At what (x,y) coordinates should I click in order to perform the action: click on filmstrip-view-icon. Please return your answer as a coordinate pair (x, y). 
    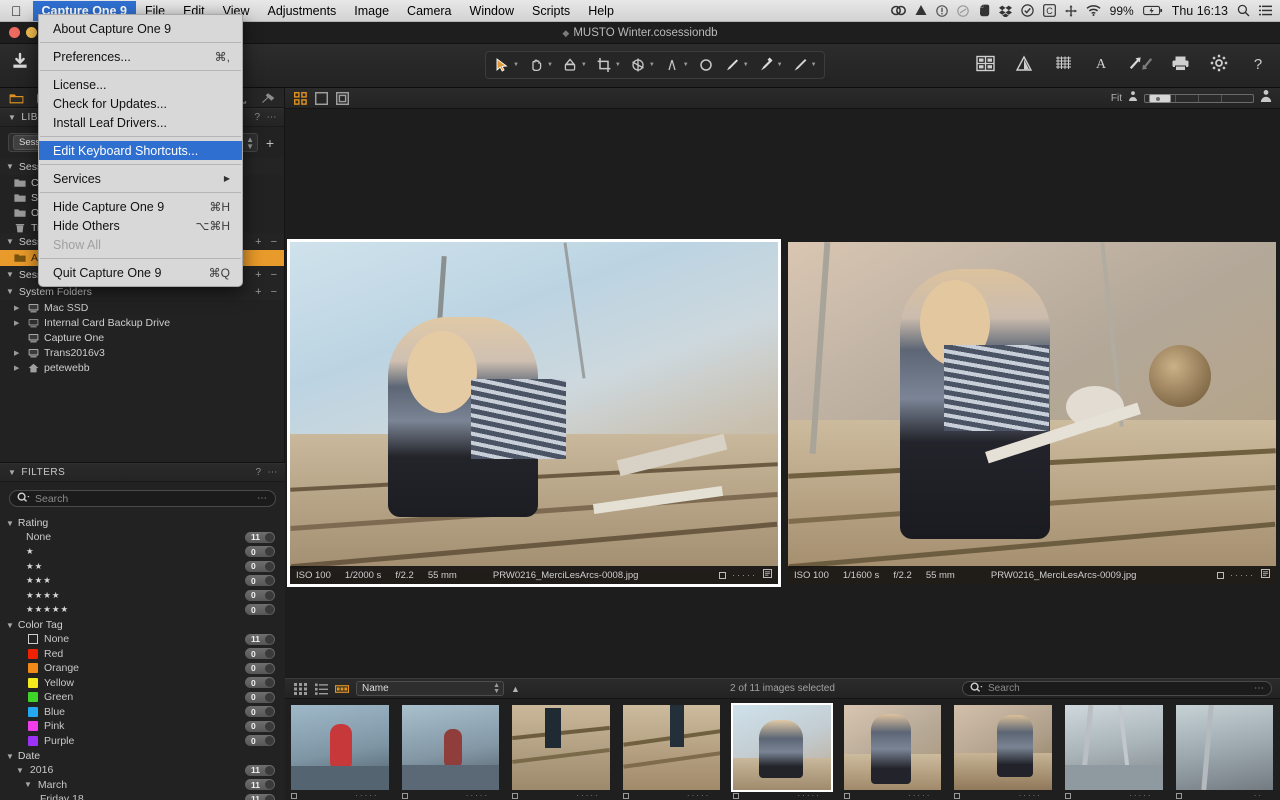
    Looking at the image, I should click on (342, 688).